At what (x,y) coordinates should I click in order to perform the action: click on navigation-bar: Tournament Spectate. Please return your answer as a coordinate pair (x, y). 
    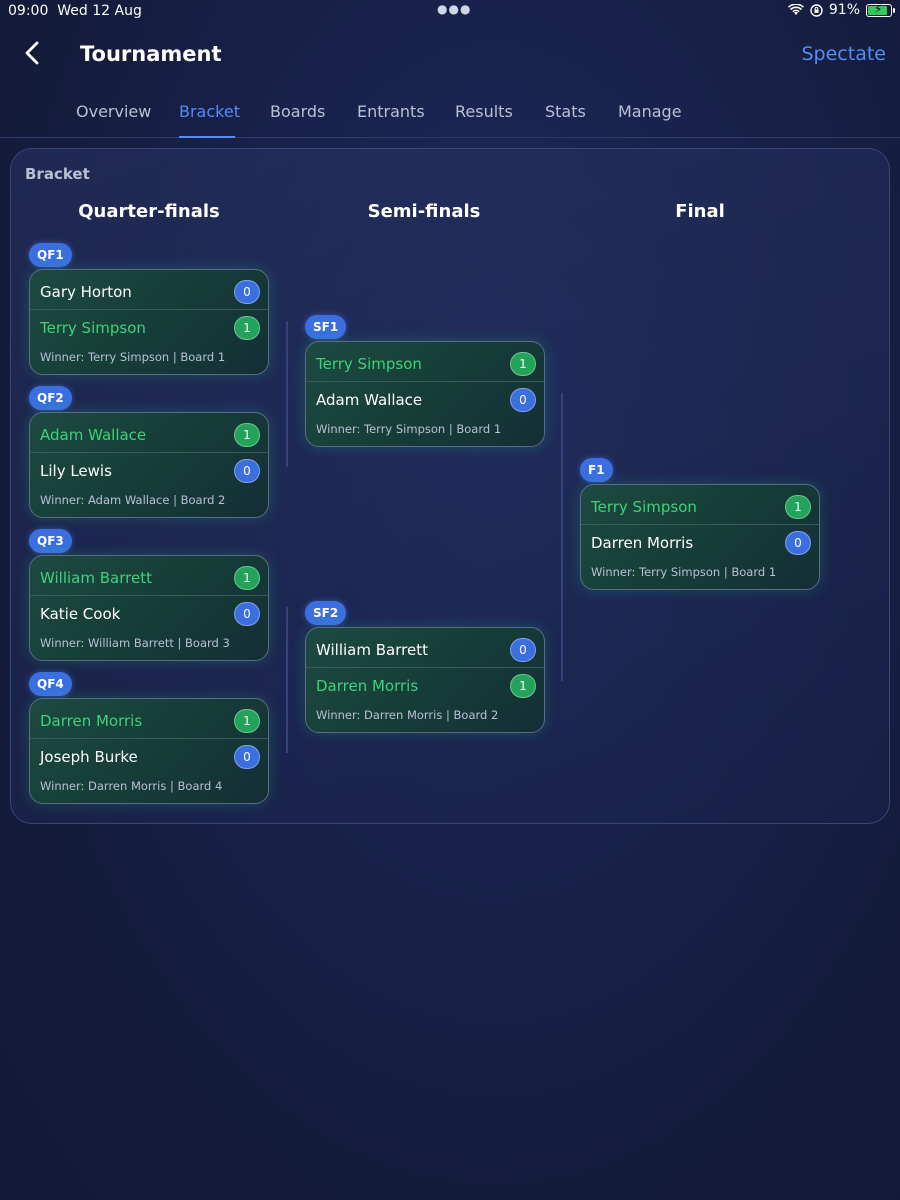
    Looking at the image, I should click on (450, 55).